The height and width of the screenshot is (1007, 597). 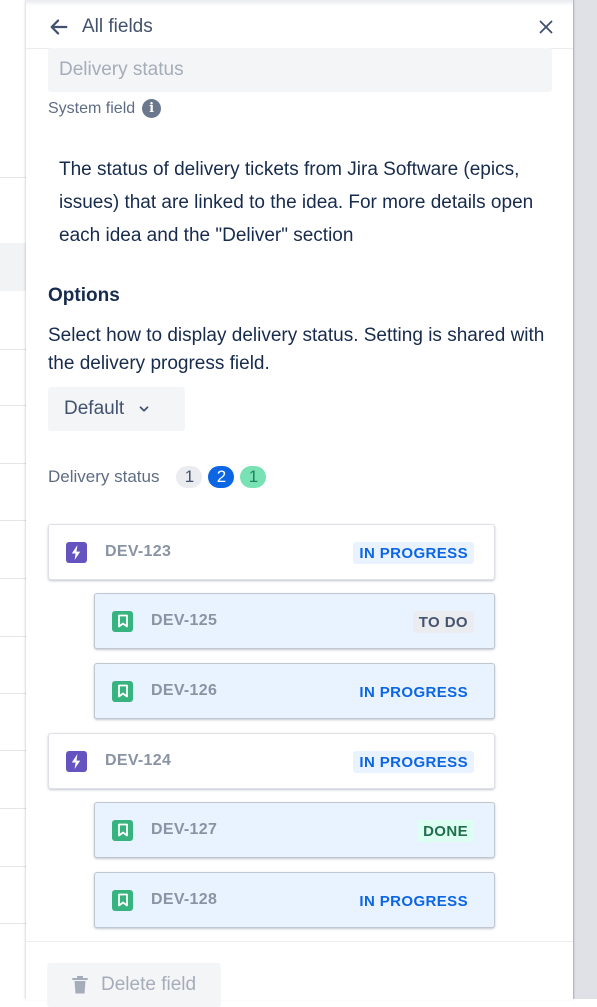 I want to click on display-mode-dropdown: Default, so click(x=116, y=409).